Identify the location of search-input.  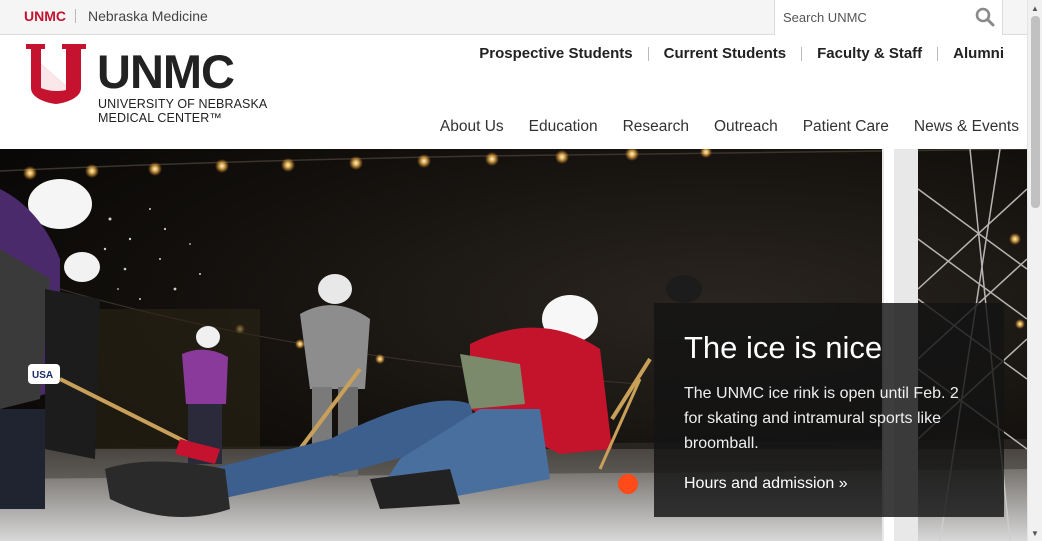
(870, 17).